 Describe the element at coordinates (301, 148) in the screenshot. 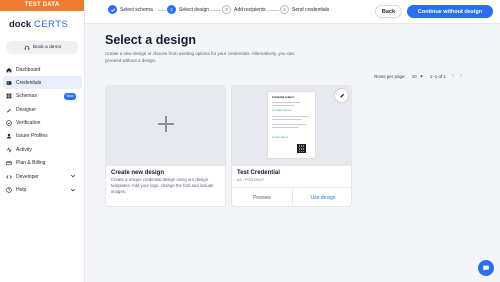

I see `qr-code-icon` at that location.